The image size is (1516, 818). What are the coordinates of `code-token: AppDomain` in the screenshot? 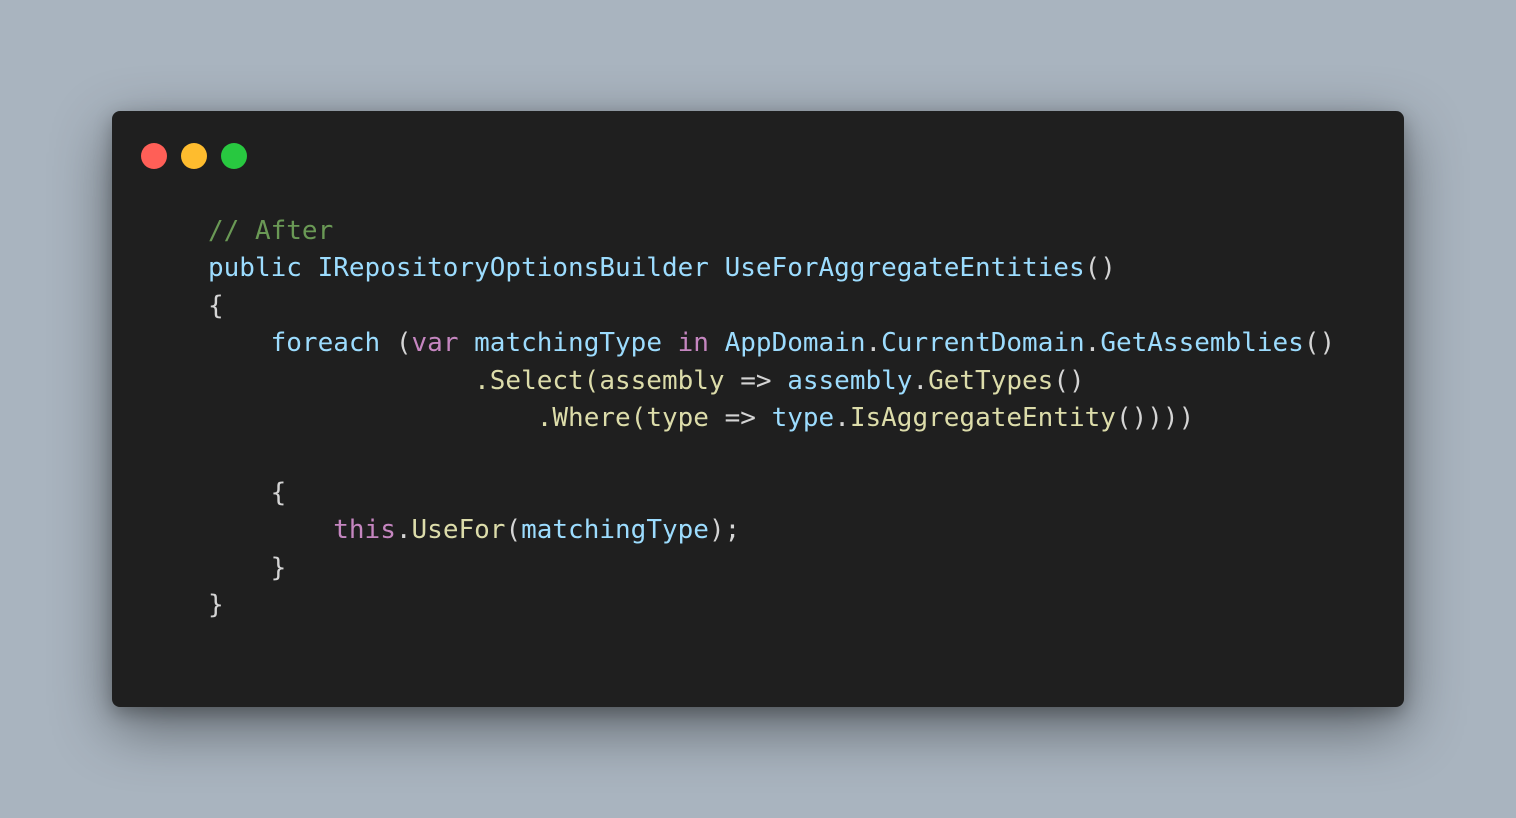 It's located at (795, 343).